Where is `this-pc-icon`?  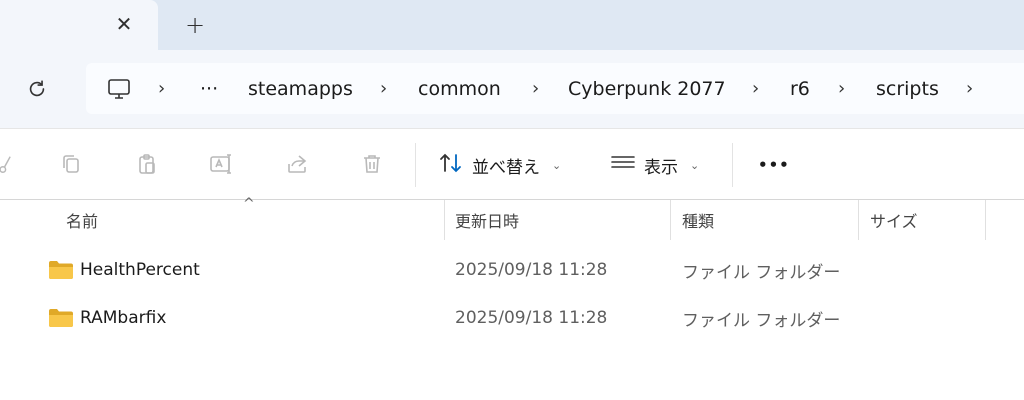 this-pc-icon is located at coordinates (119, 88).